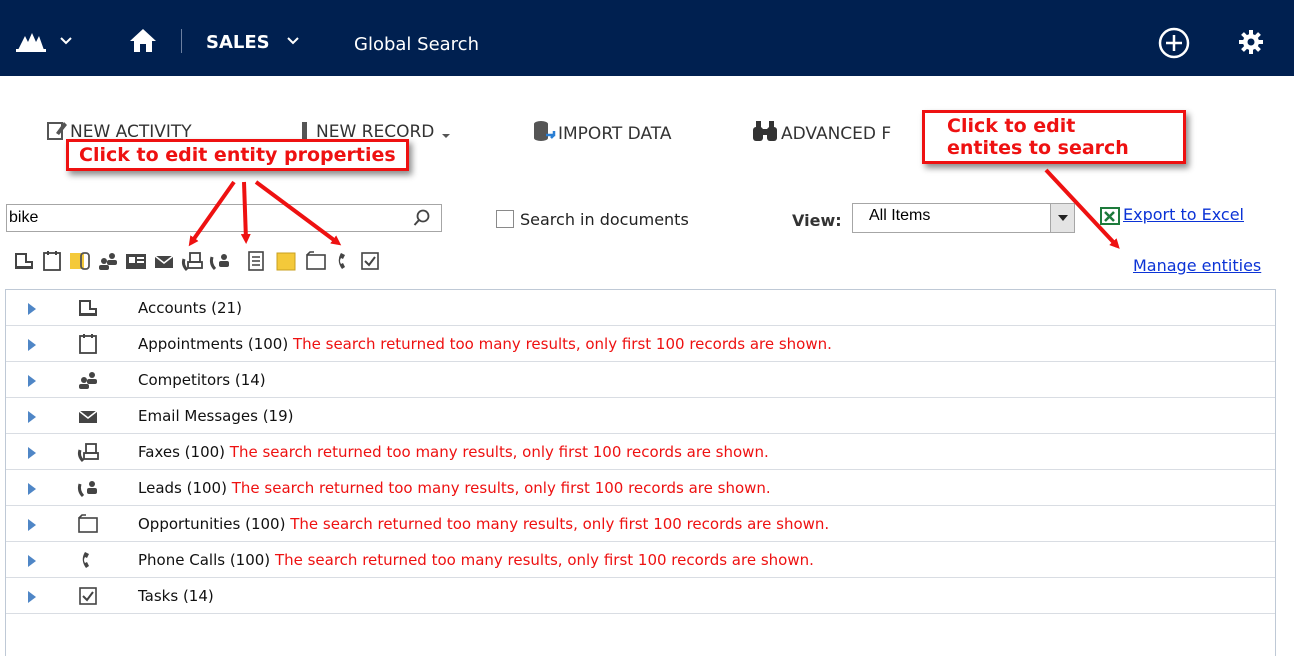 The width and height of the screenshot is (1294, 656). I want to click on result-count: Faxes (100), so click(182, 452).